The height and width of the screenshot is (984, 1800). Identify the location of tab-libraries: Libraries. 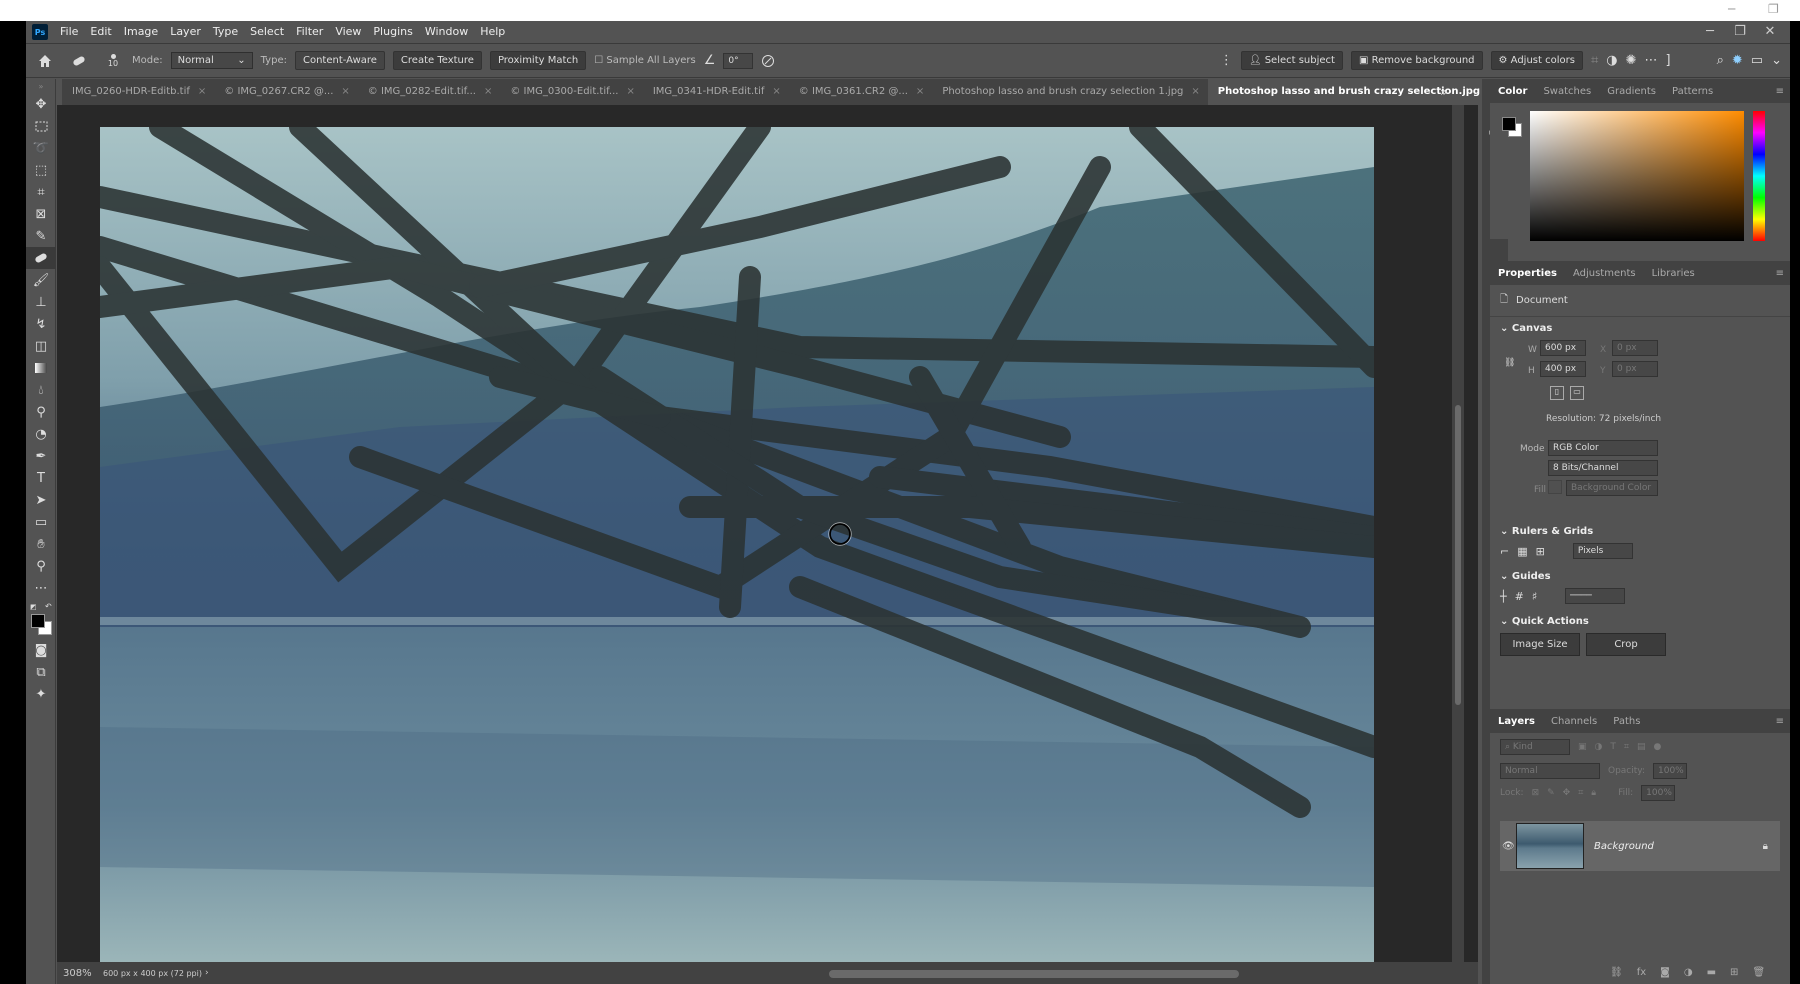
(1673, 273).